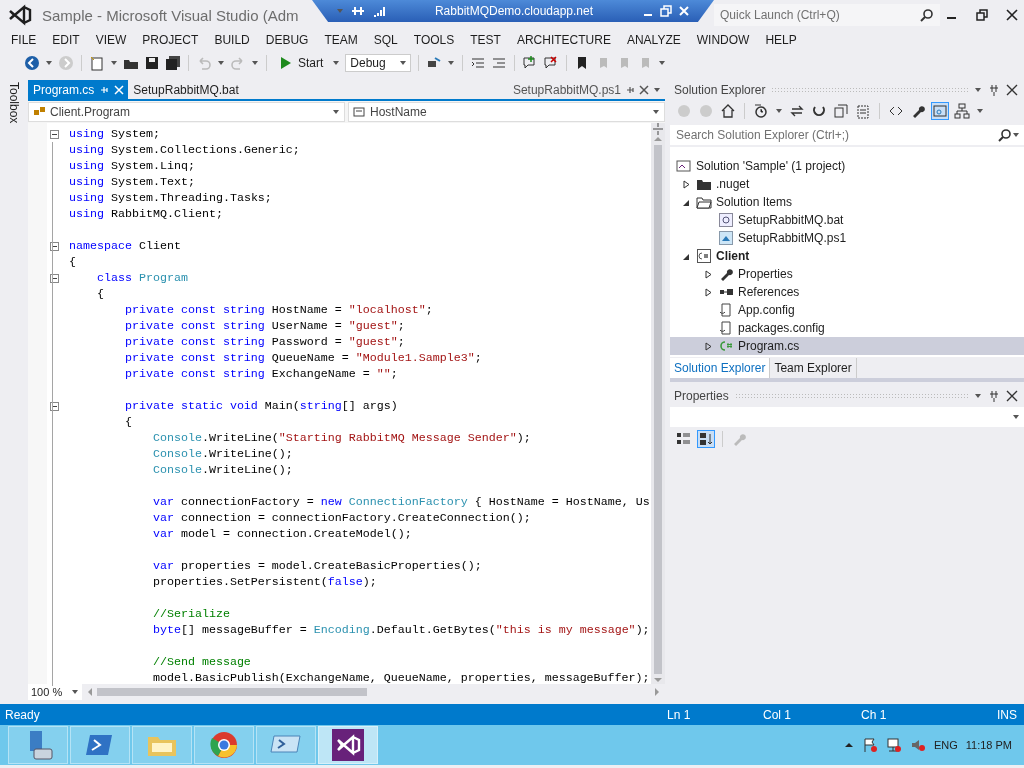  What do you see at coordinates (66, 40) in the screenshot?
I see `menu-item: EDIT` at bounding box center [66, 40].